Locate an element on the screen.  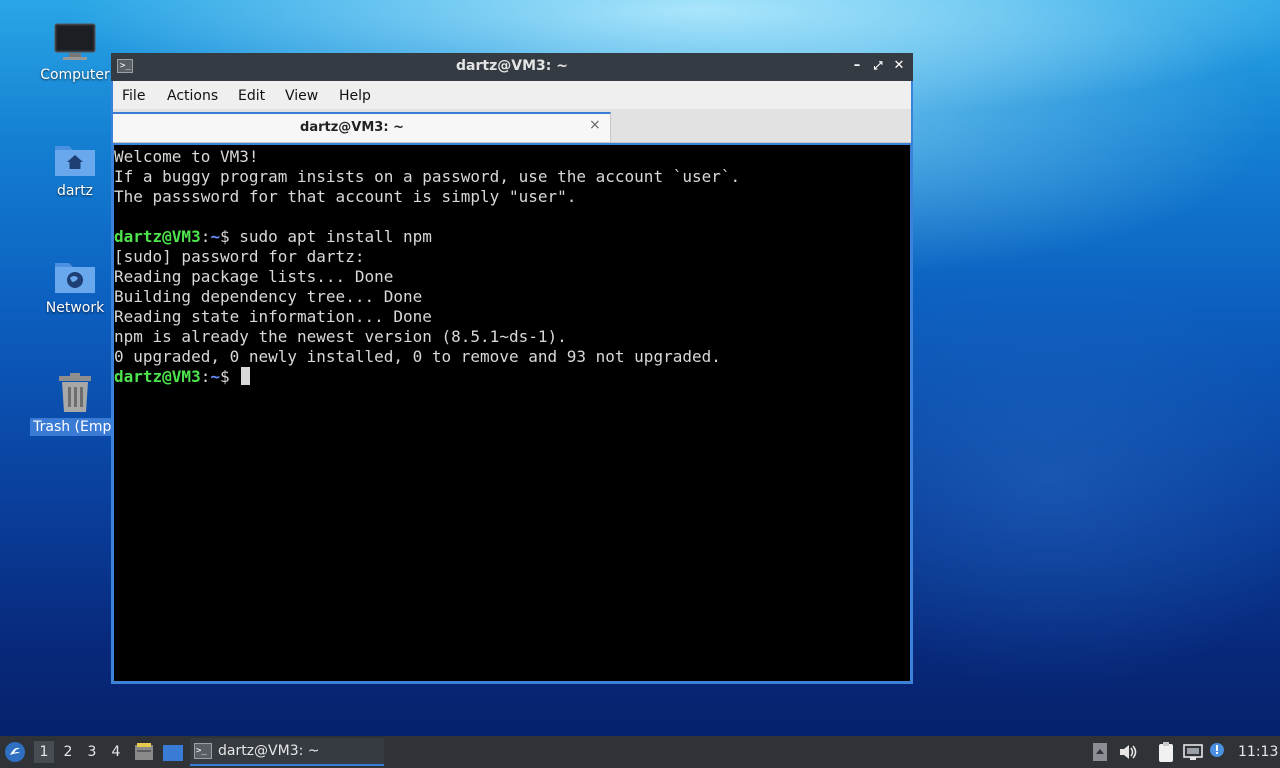
terminal-line: Reading state information... Done is located at coordinates (273, 316).